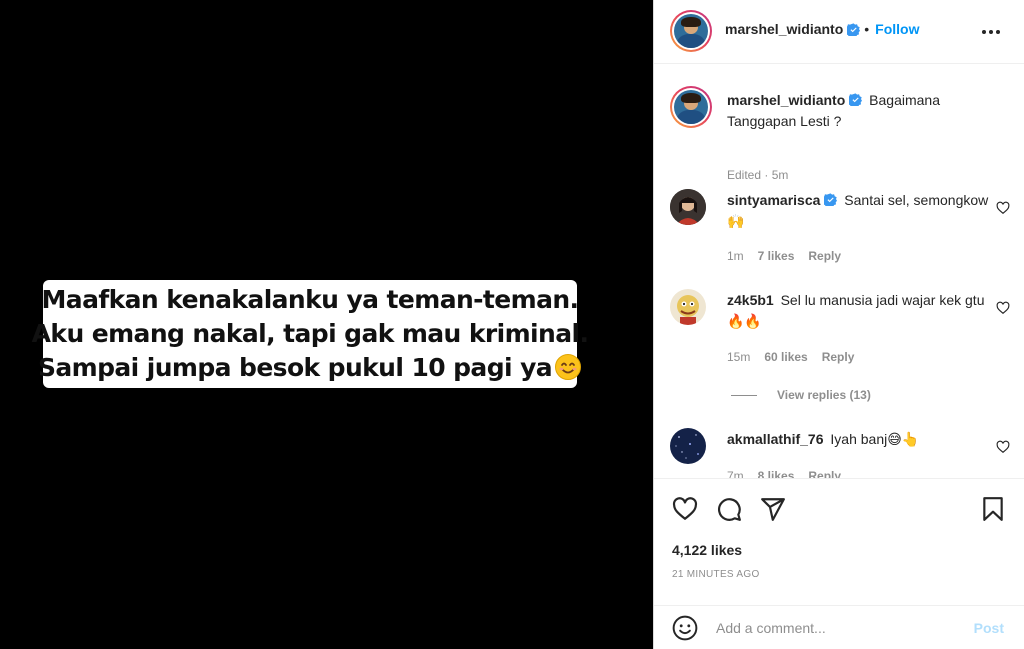 This screenshot has height=649, width=1024. I want to click on share-icon, so click(773, 509).